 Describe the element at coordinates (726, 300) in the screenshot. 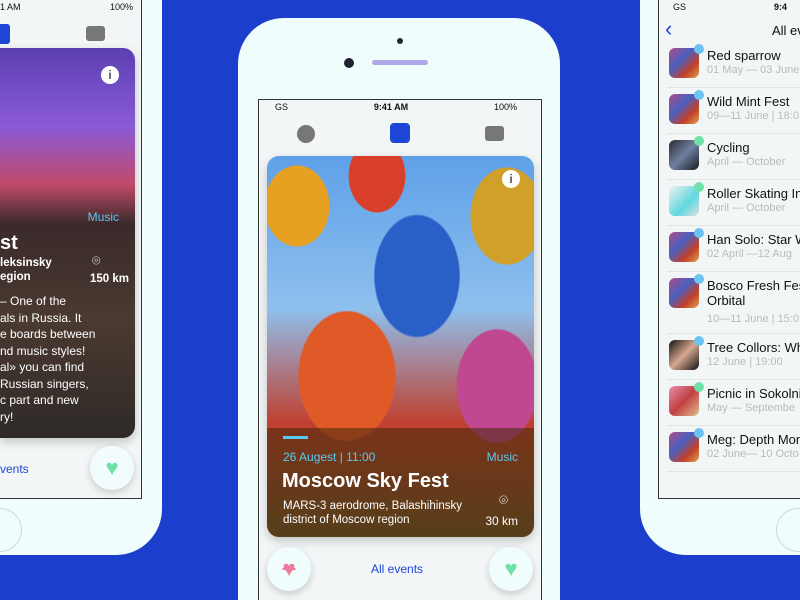

I see `item-title-line2: Orbital` at that location.